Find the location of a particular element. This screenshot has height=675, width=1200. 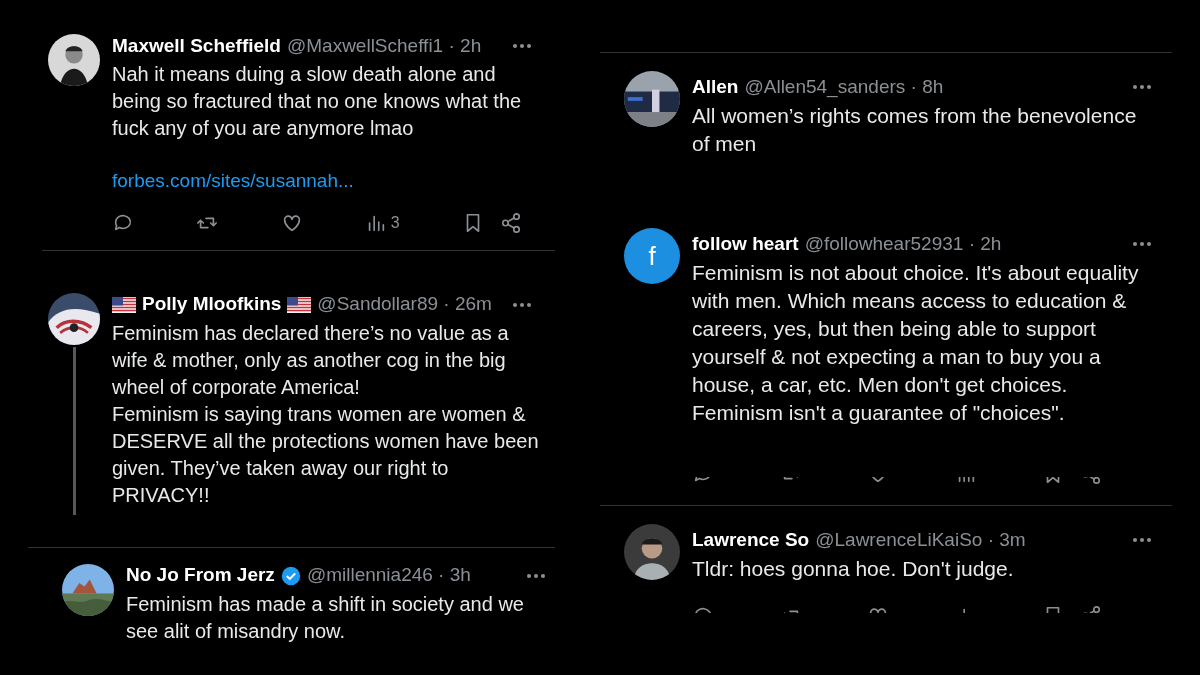

display-name: Allen is located at coordinates (715, 87).